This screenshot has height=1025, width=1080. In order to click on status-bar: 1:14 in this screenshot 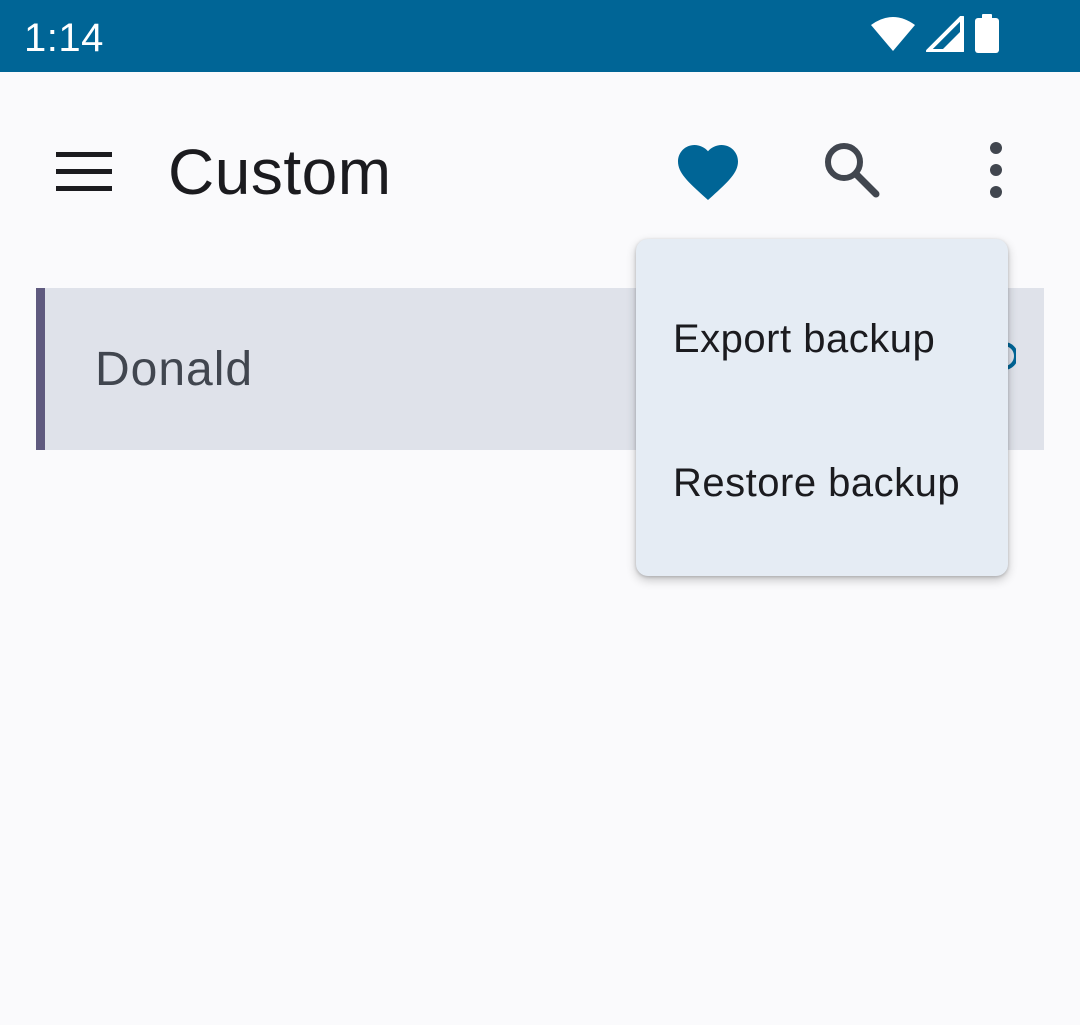, I will do `click(540, 36)`.